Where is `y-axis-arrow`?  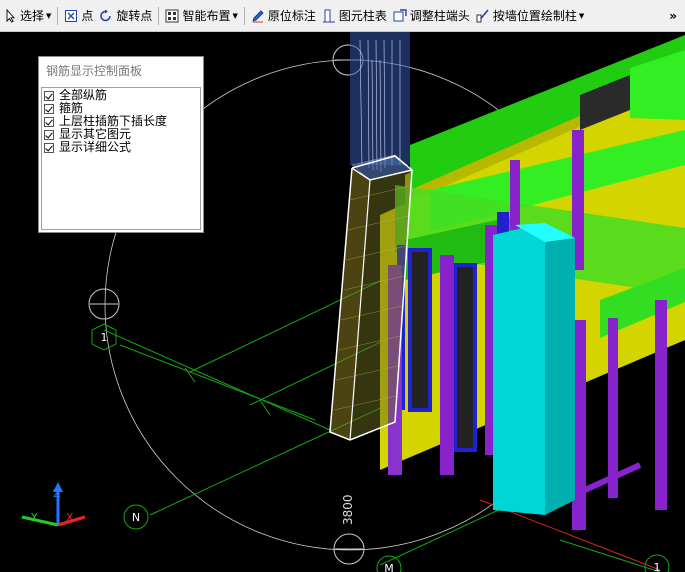
y-axis-arrow is located at coordinates (40, 521).